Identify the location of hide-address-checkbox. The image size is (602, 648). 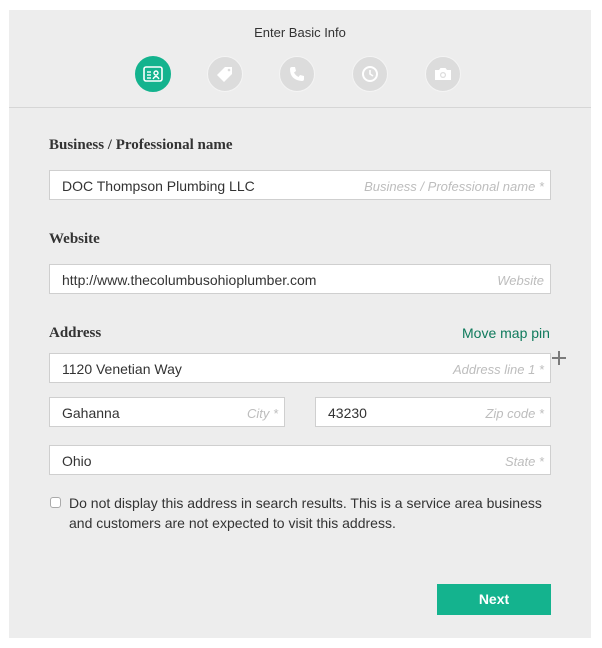
(55, 502).